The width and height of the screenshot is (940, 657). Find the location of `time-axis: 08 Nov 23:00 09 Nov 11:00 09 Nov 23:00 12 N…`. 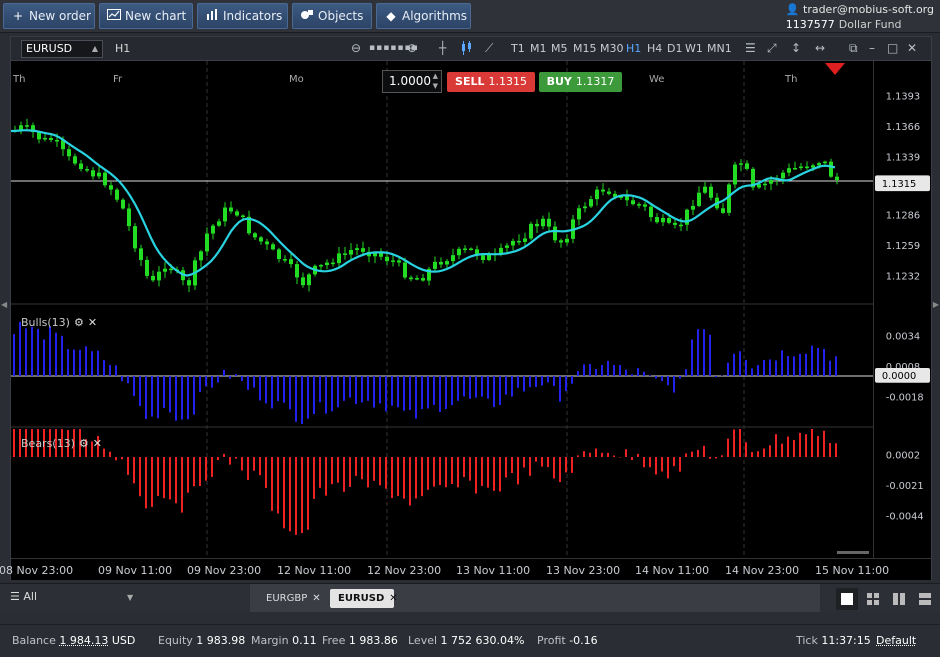

time-axis: 08 Nov 23:00 09 Nov 11:00 09 Nov 23:00 12 N… is located at coordinates (465, 569).